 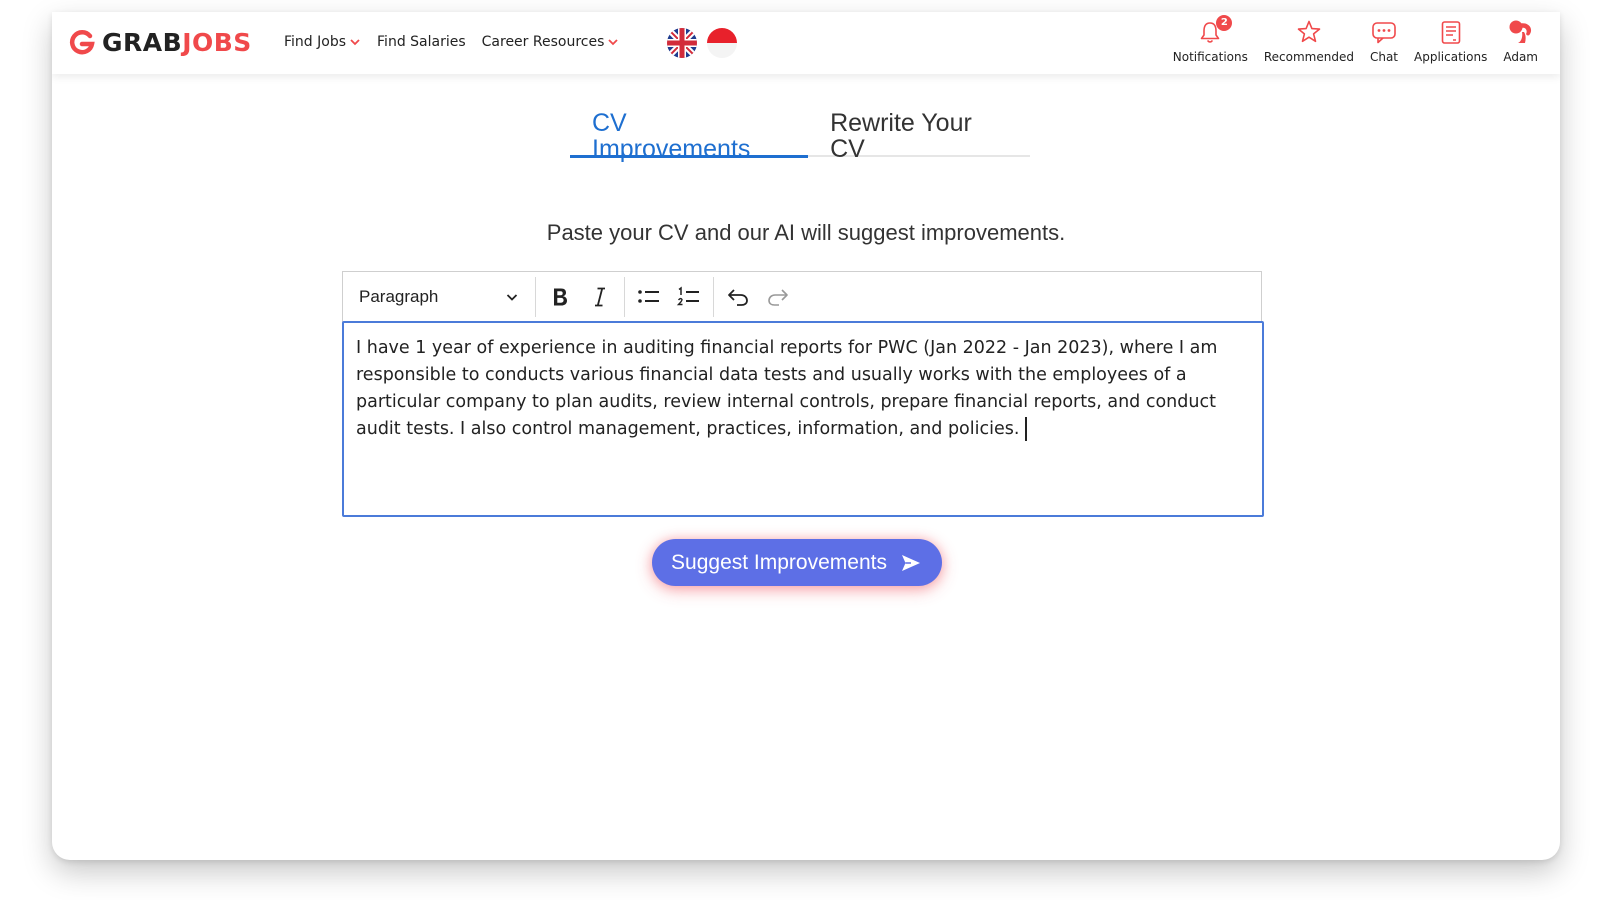 What do you see at coordinates (1224, 23) in the screenshot?
I see `notification-count-badge: 2` at bounding box center [1224, 23].